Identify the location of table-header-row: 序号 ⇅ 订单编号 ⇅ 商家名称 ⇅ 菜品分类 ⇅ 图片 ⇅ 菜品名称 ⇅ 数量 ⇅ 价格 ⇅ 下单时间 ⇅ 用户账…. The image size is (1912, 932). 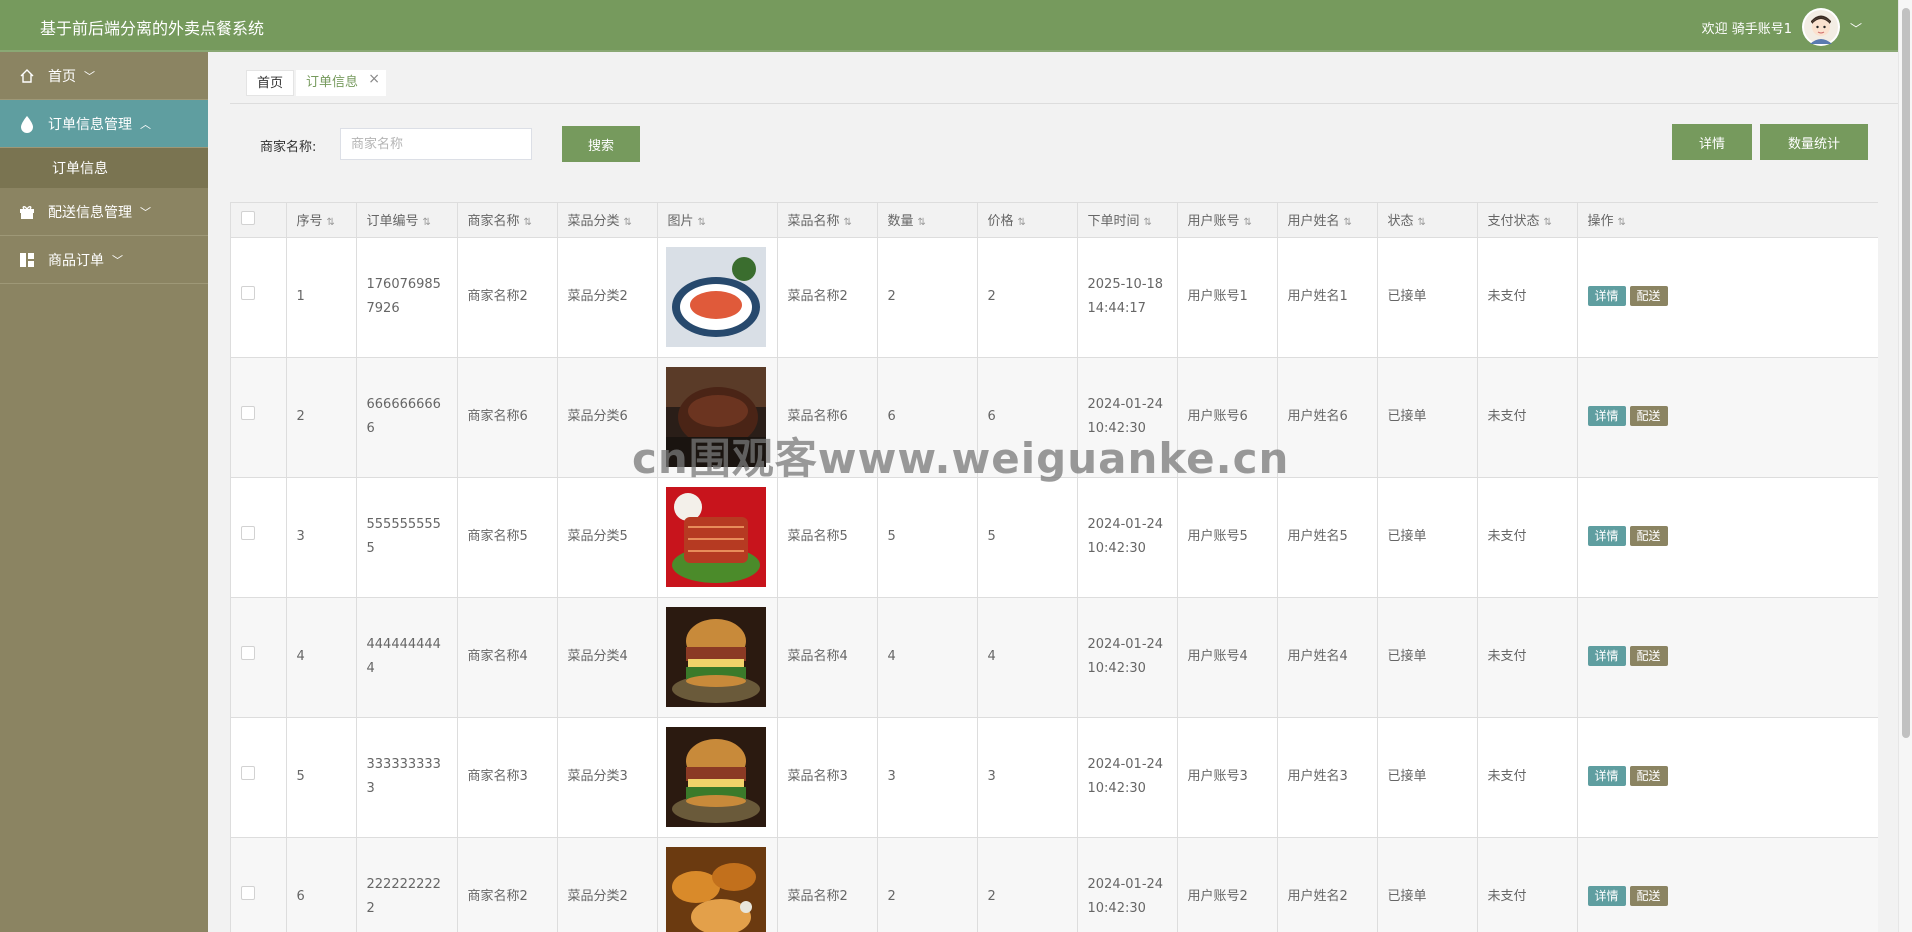
(1054, 220).